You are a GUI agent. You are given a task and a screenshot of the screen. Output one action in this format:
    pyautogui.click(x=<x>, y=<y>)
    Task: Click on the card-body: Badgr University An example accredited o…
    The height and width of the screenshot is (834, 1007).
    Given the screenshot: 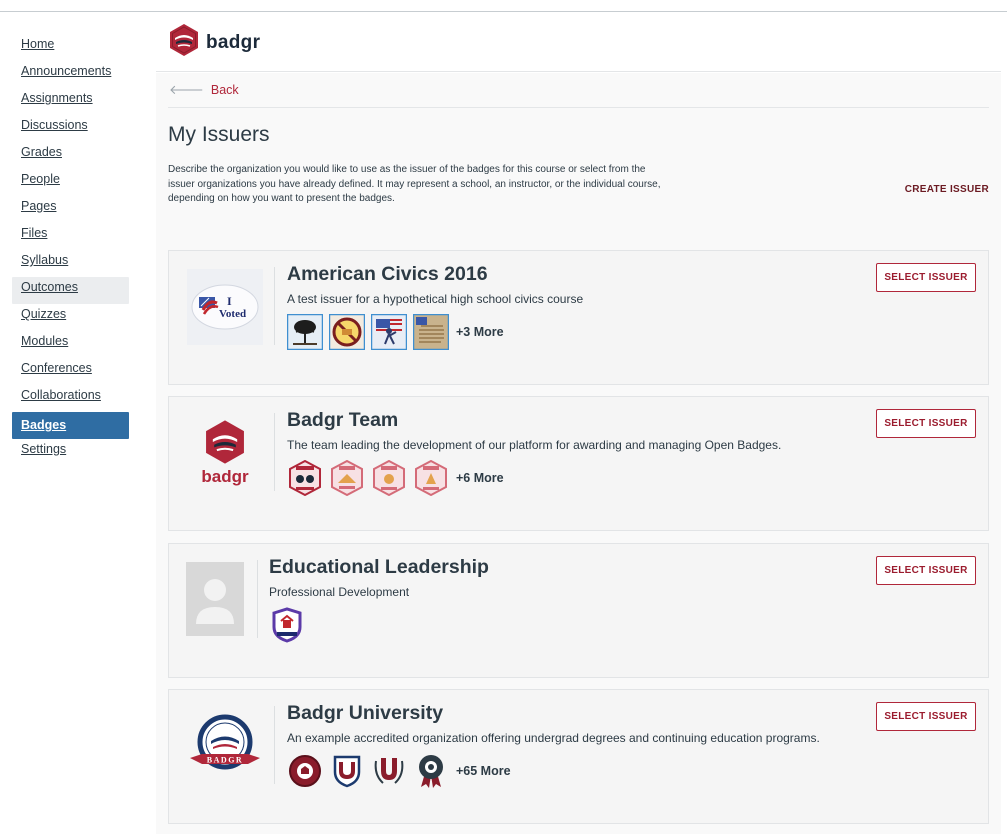 What is the action you would take?
    pyautogui.click(x=553, y=745)
    